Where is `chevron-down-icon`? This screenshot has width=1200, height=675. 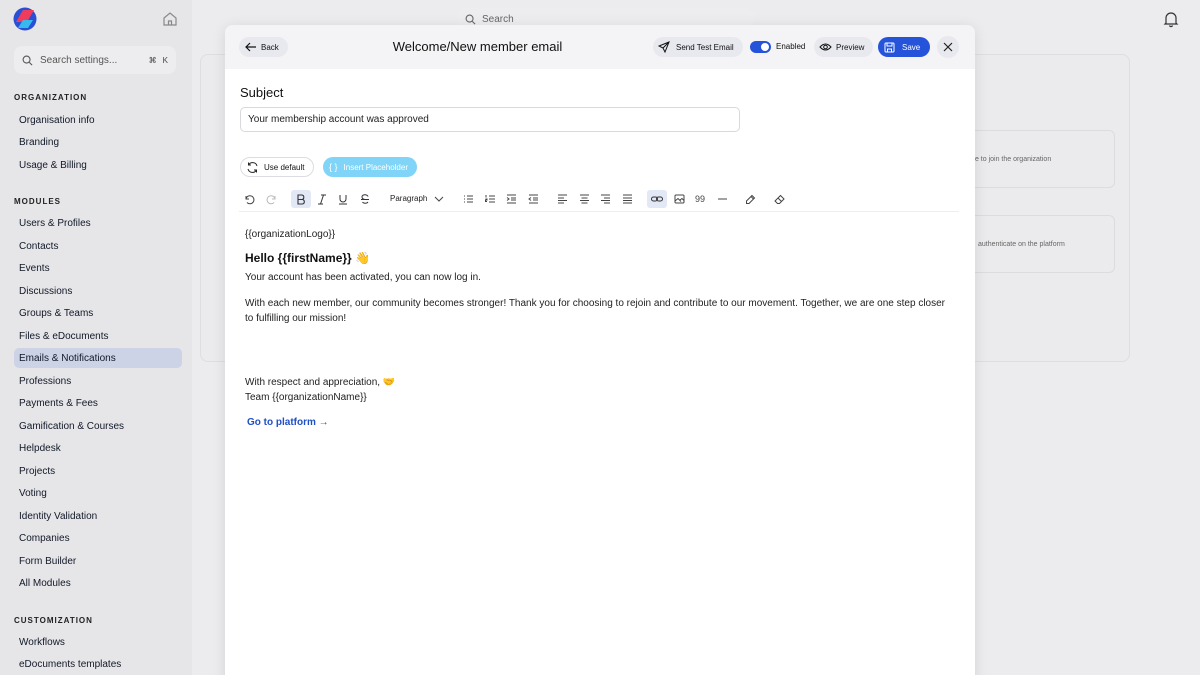 chevron-down-icon is located at coordinates (439, 199).